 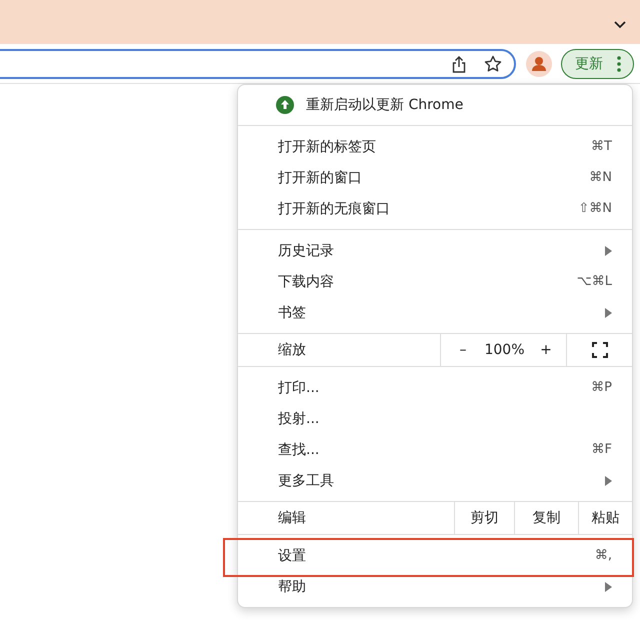 What do you see at coordinates (594, 281) in the screenshot?
I see `shortcut-label: ⌥⌘L` at bounding box center [594, 281].